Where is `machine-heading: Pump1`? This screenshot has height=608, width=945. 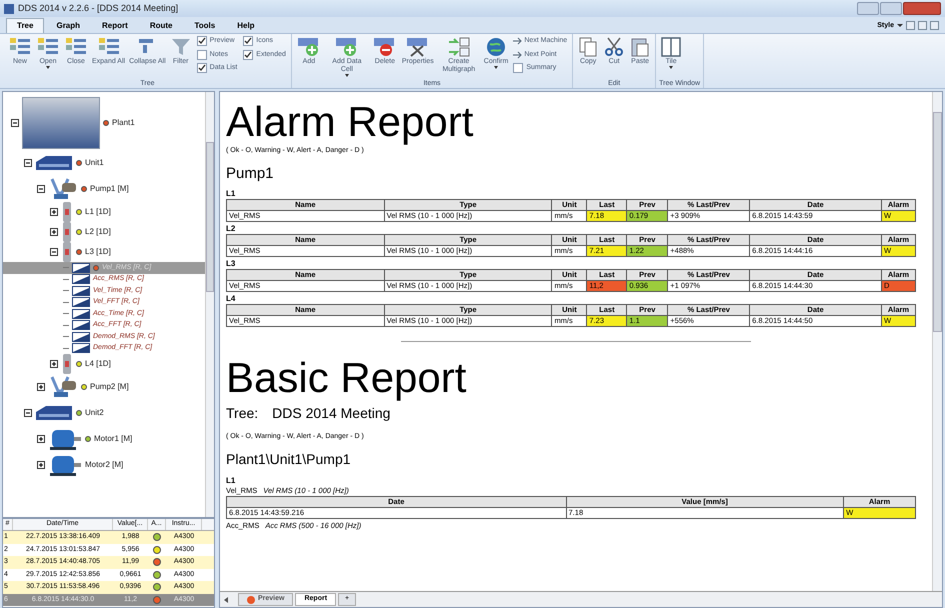
machine-heading: Pump1 is located at coordinates (250, 174).